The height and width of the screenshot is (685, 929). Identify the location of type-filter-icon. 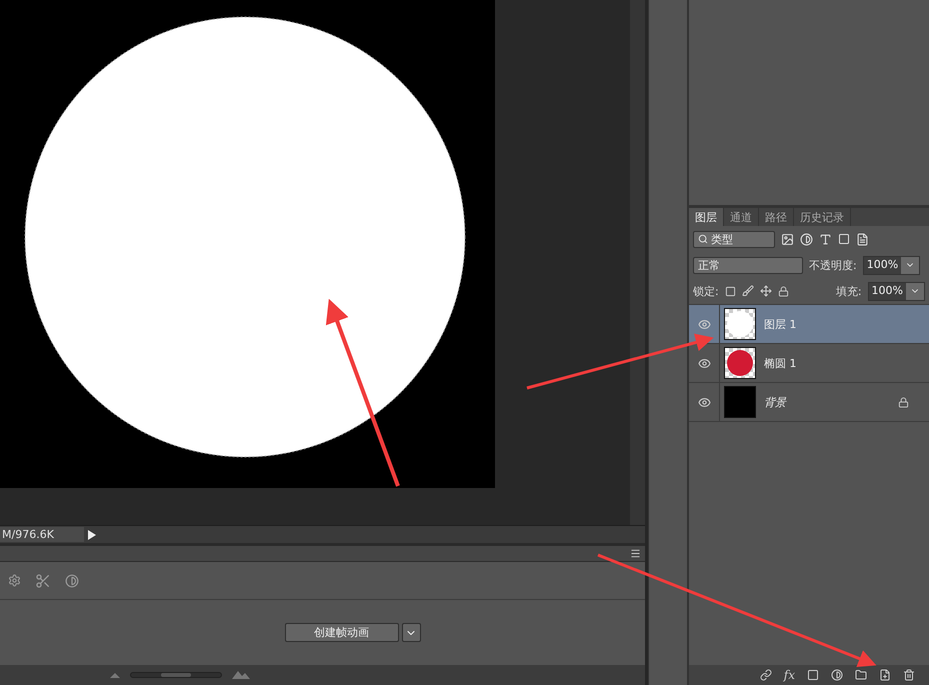
(825, 239).